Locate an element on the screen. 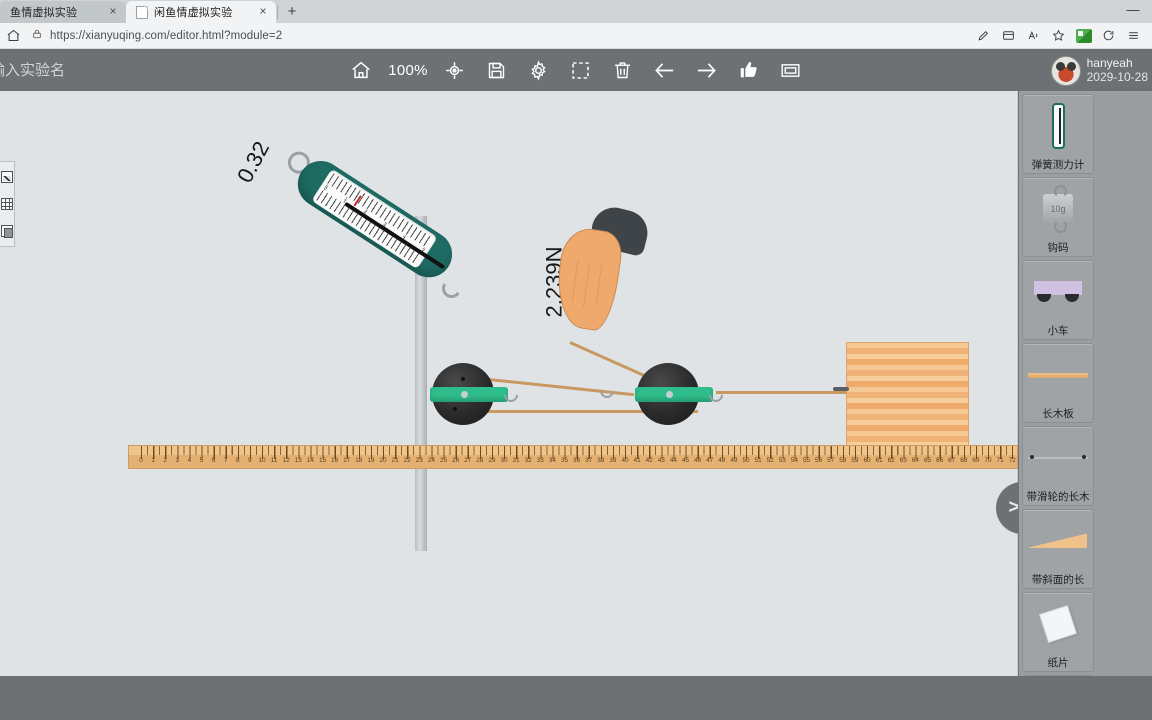 The height and width of the screenshot is (720, 1152). home-icon is located at coordinates (13, 36).